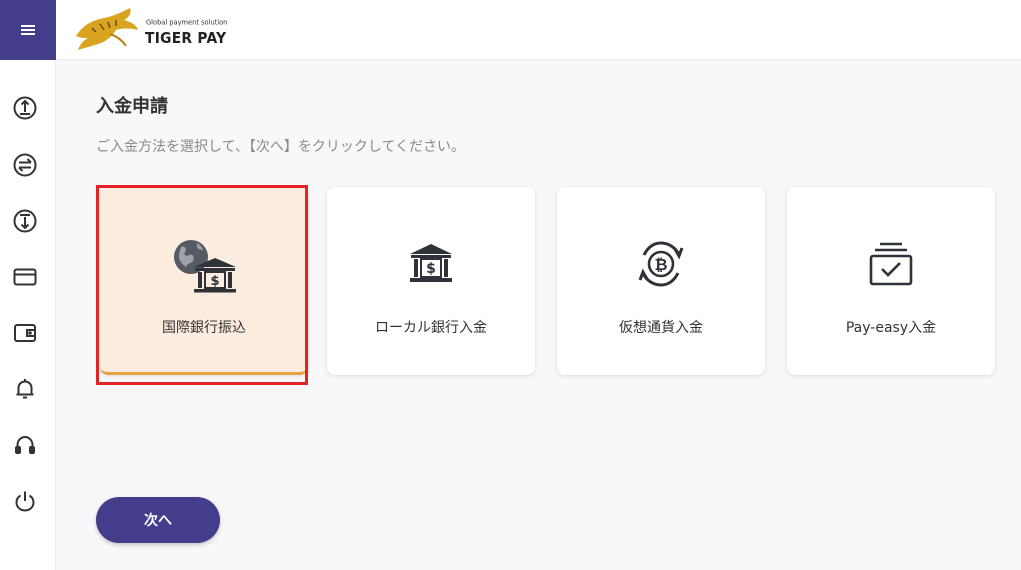 The width and height of the screenshot is (1021, 570). I want to click on method-card-international-bank: $ 国際銀行振込, so click(204, 281).